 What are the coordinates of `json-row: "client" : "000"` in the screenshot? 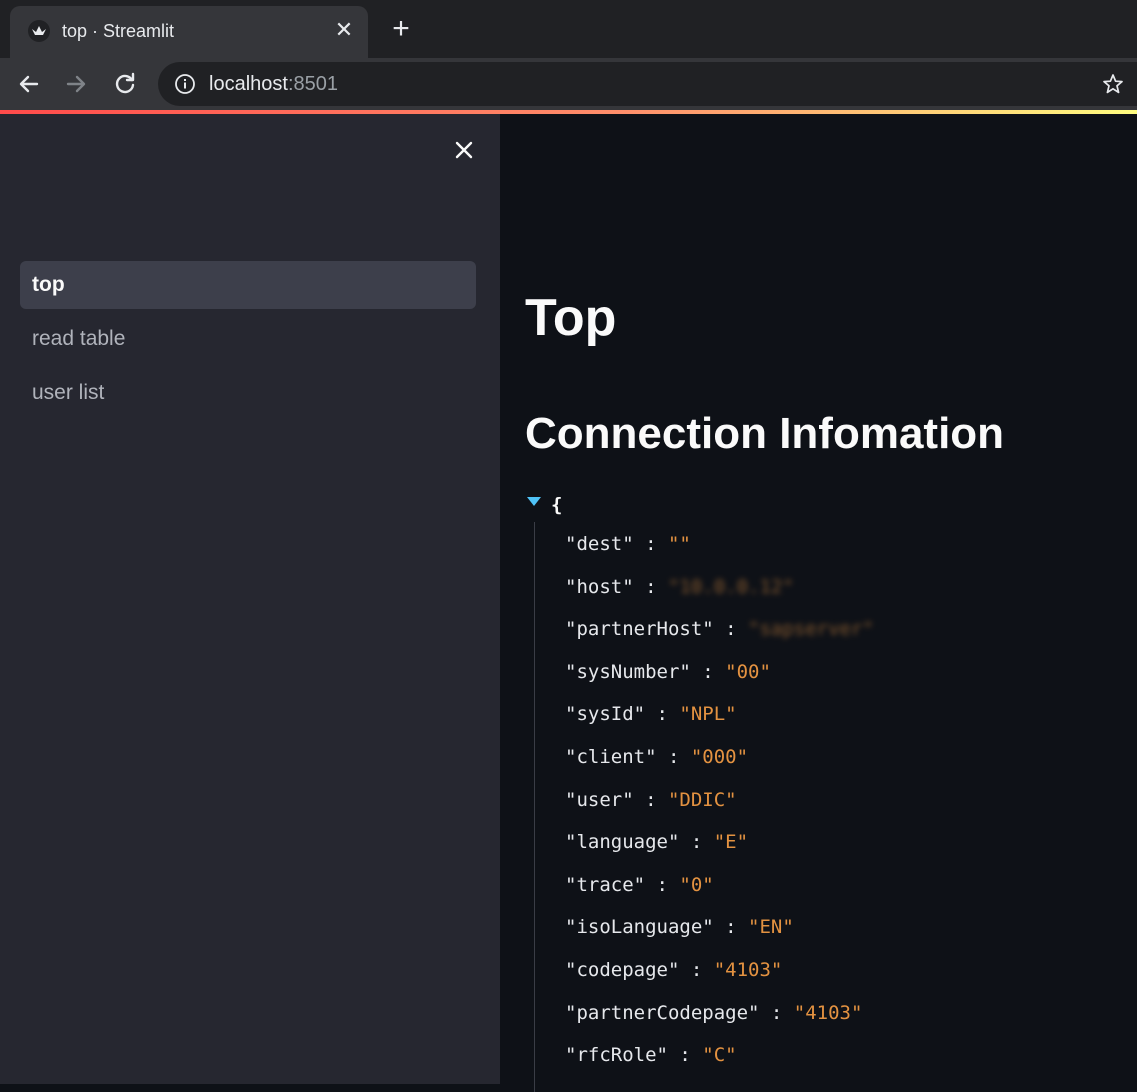 It's located at (719, 765).